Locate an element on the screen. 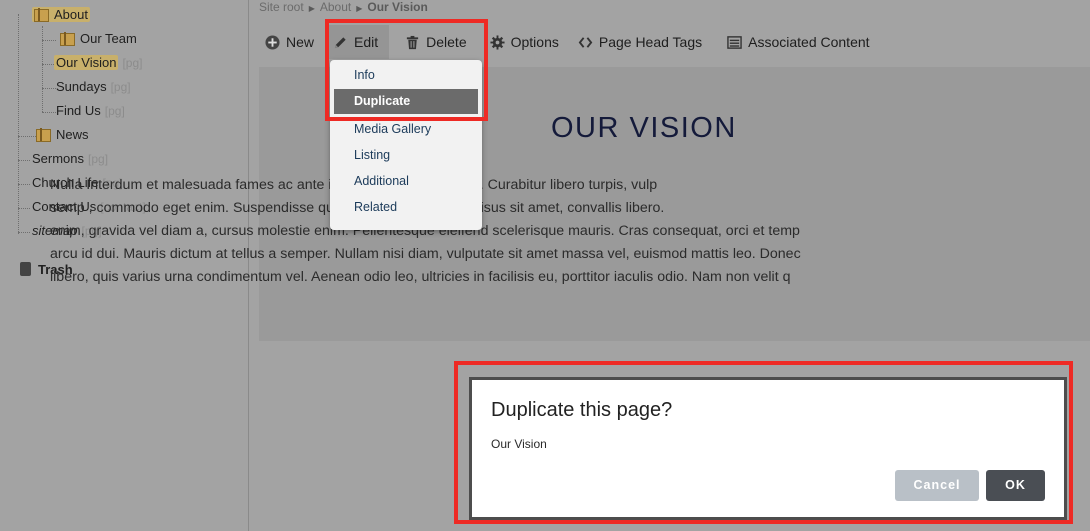 The height and width of the screenshot is (531, 1090). tree-item-find-us: Find Us [pg] is located at coordinates (90, 111).